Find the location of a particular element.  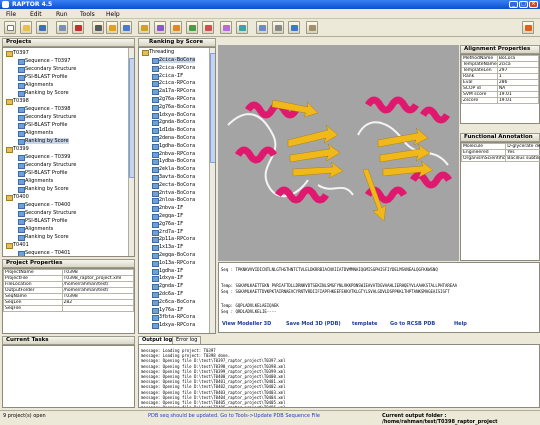

list-button is located at coordinates (262, 27).